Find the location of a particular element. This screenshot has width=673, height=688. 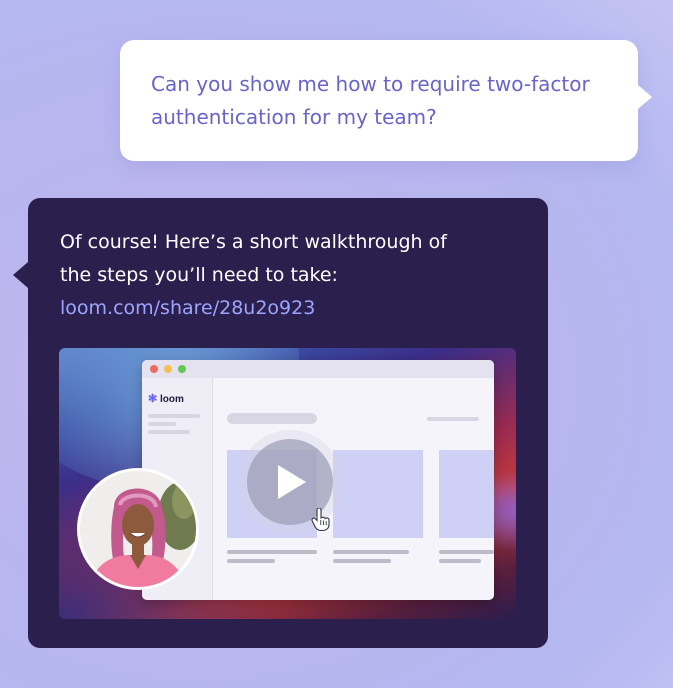

user-bubble-tail is located at coordinates (645, 97).